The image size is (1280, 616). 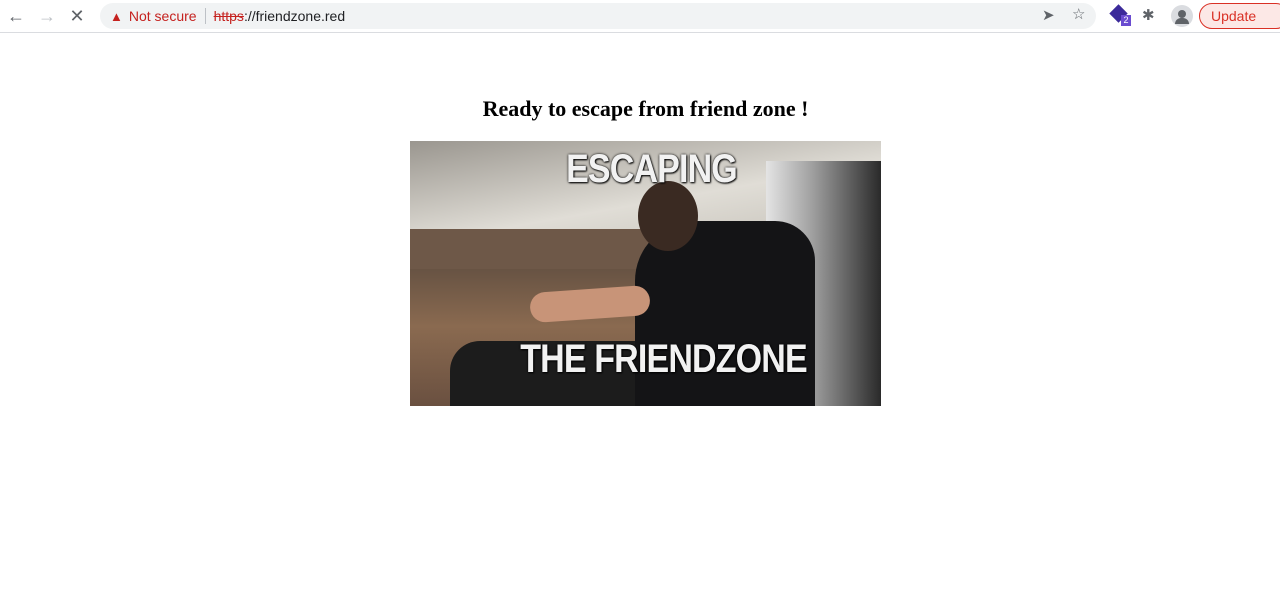 I want to click on security-label: Not secure, so click(x=163, y=16).